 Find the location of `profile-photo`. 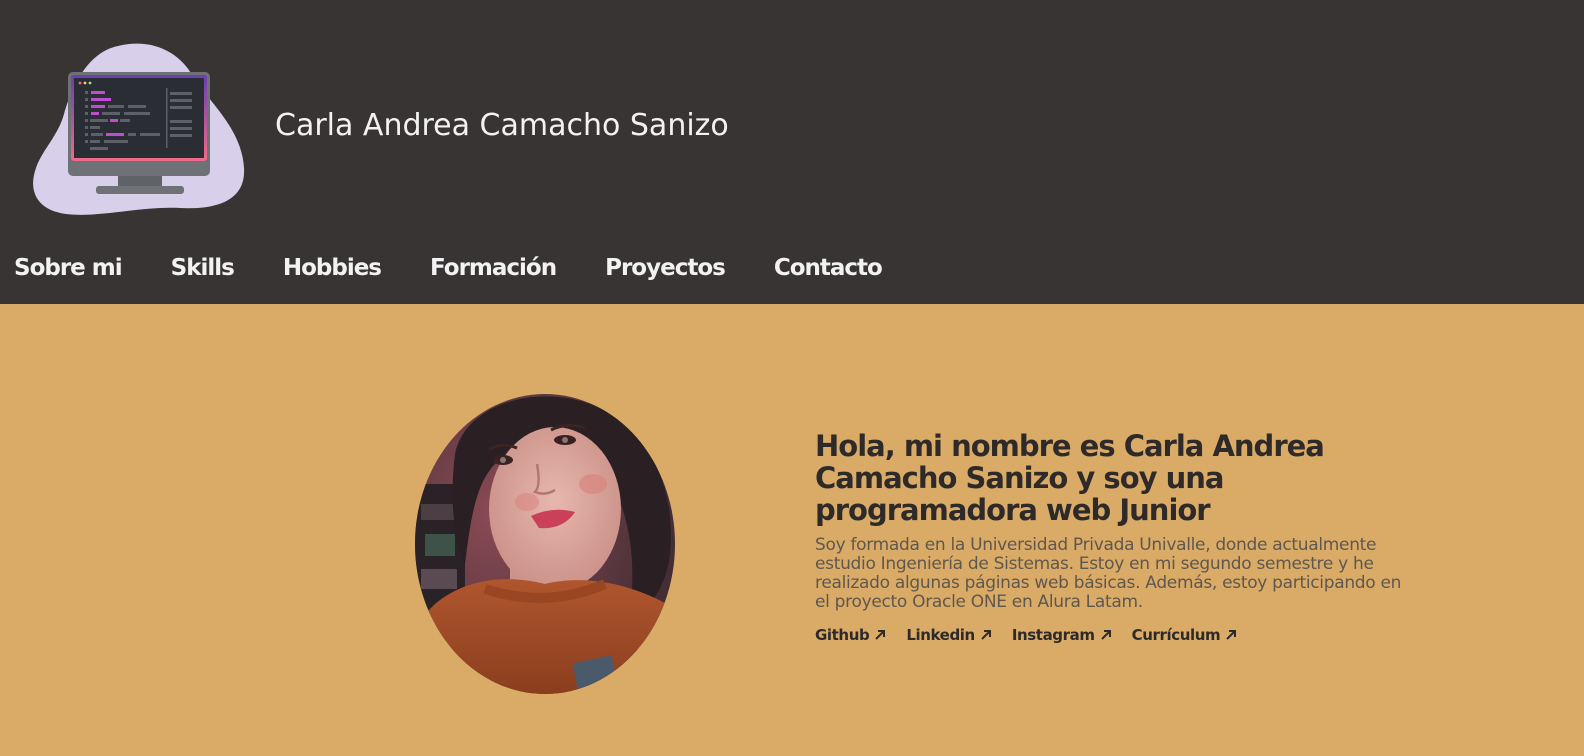

profile-photo is located at coordinates (545, 544).